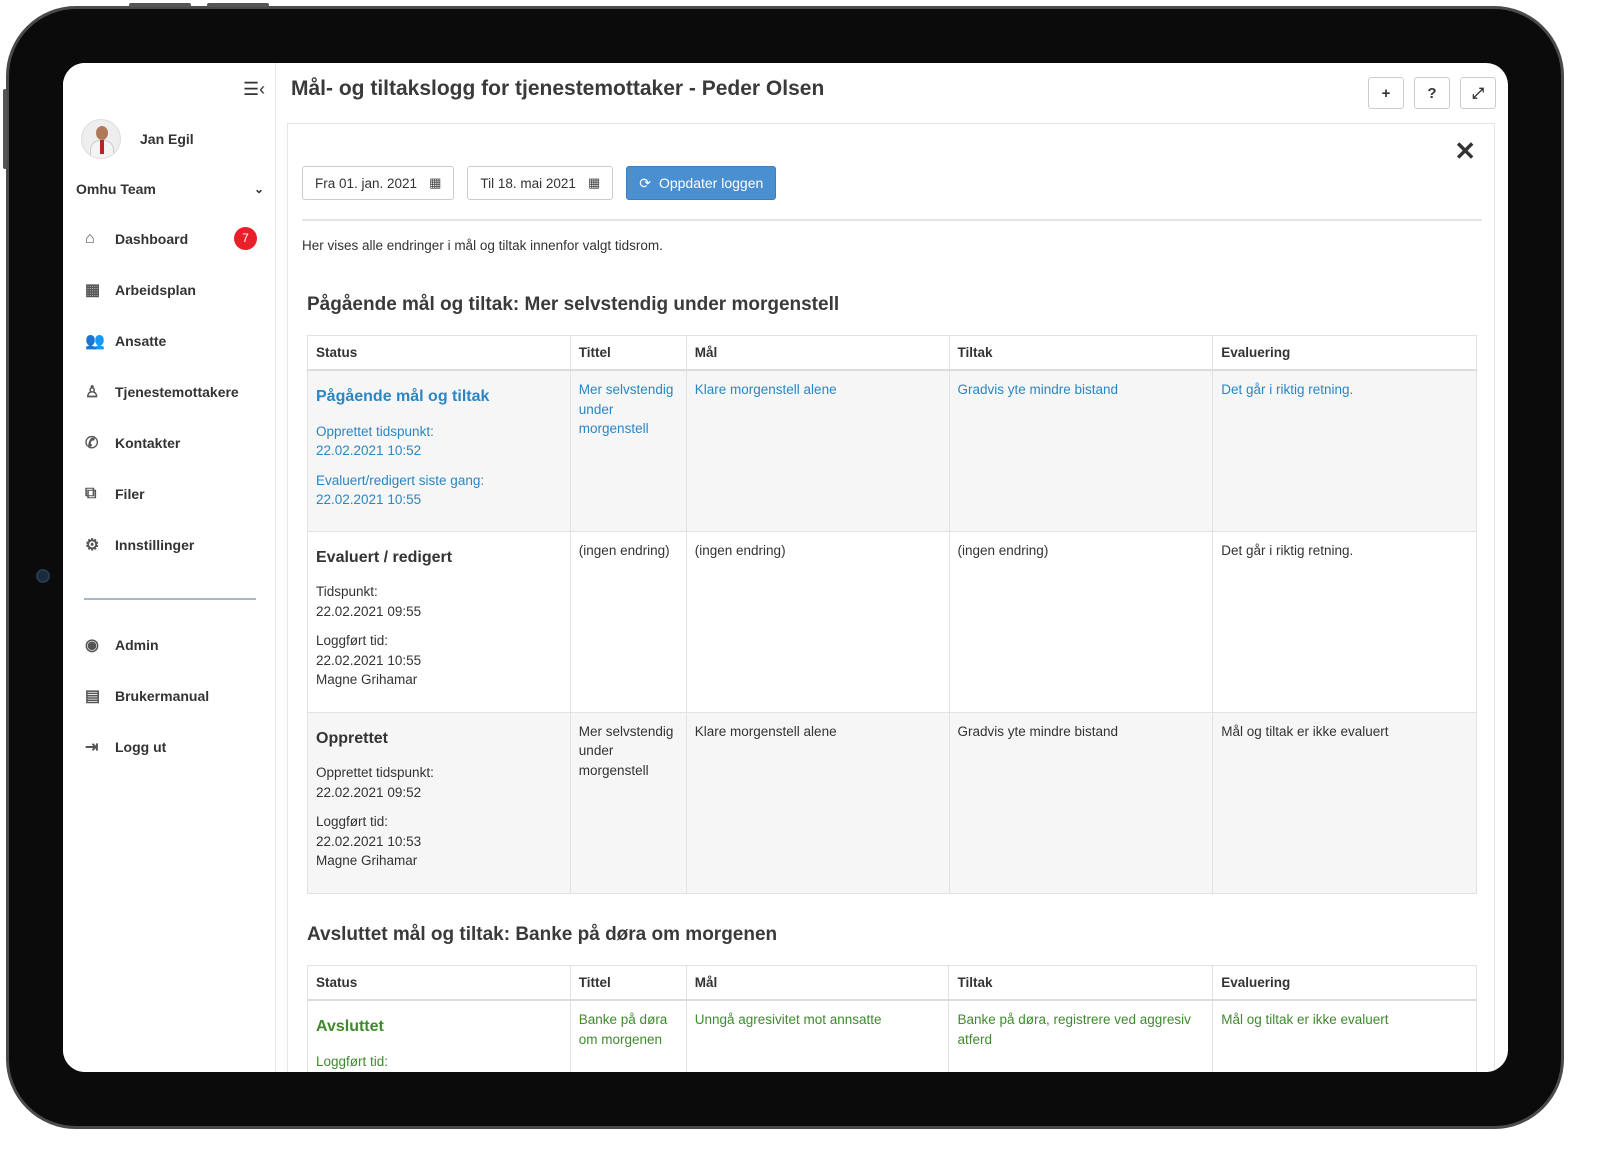 This screenshot has height=1161, width=1607. Describe the element at coordinates (369, 450) in the screenshot. I see `status-line: 22.02.2021 10:52` at that location.